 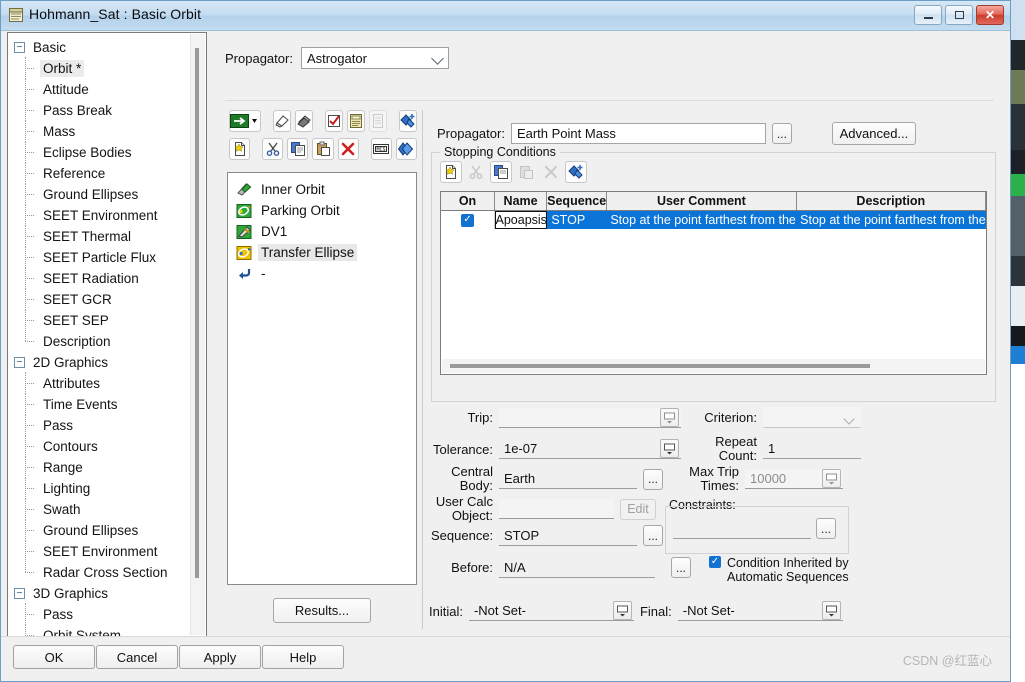 I want to click on delete-button, so click(x=348, y=149).